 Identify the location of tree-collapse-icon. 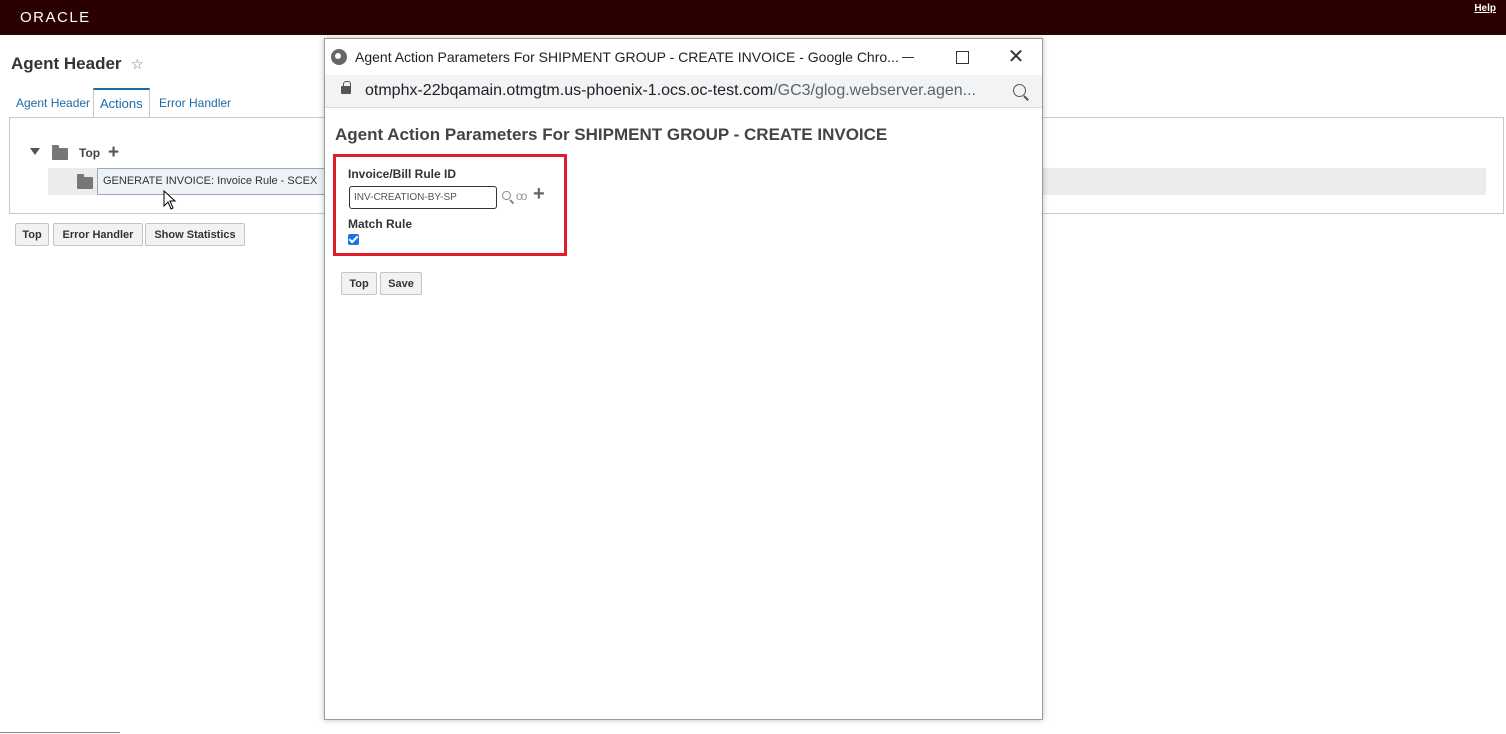
(35, 151).